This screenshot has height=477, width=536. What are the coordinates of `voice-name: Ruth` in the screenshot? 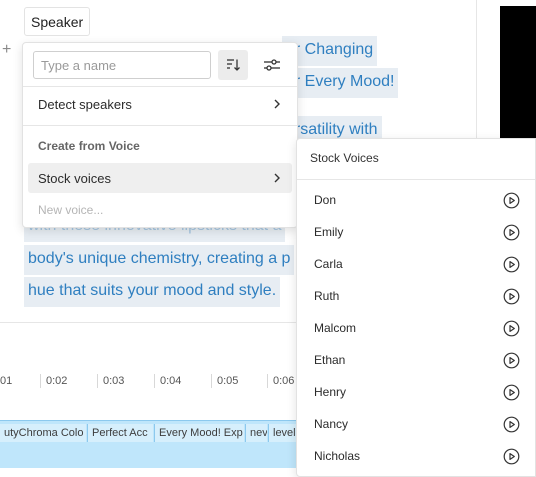 It's located at (327, 296).